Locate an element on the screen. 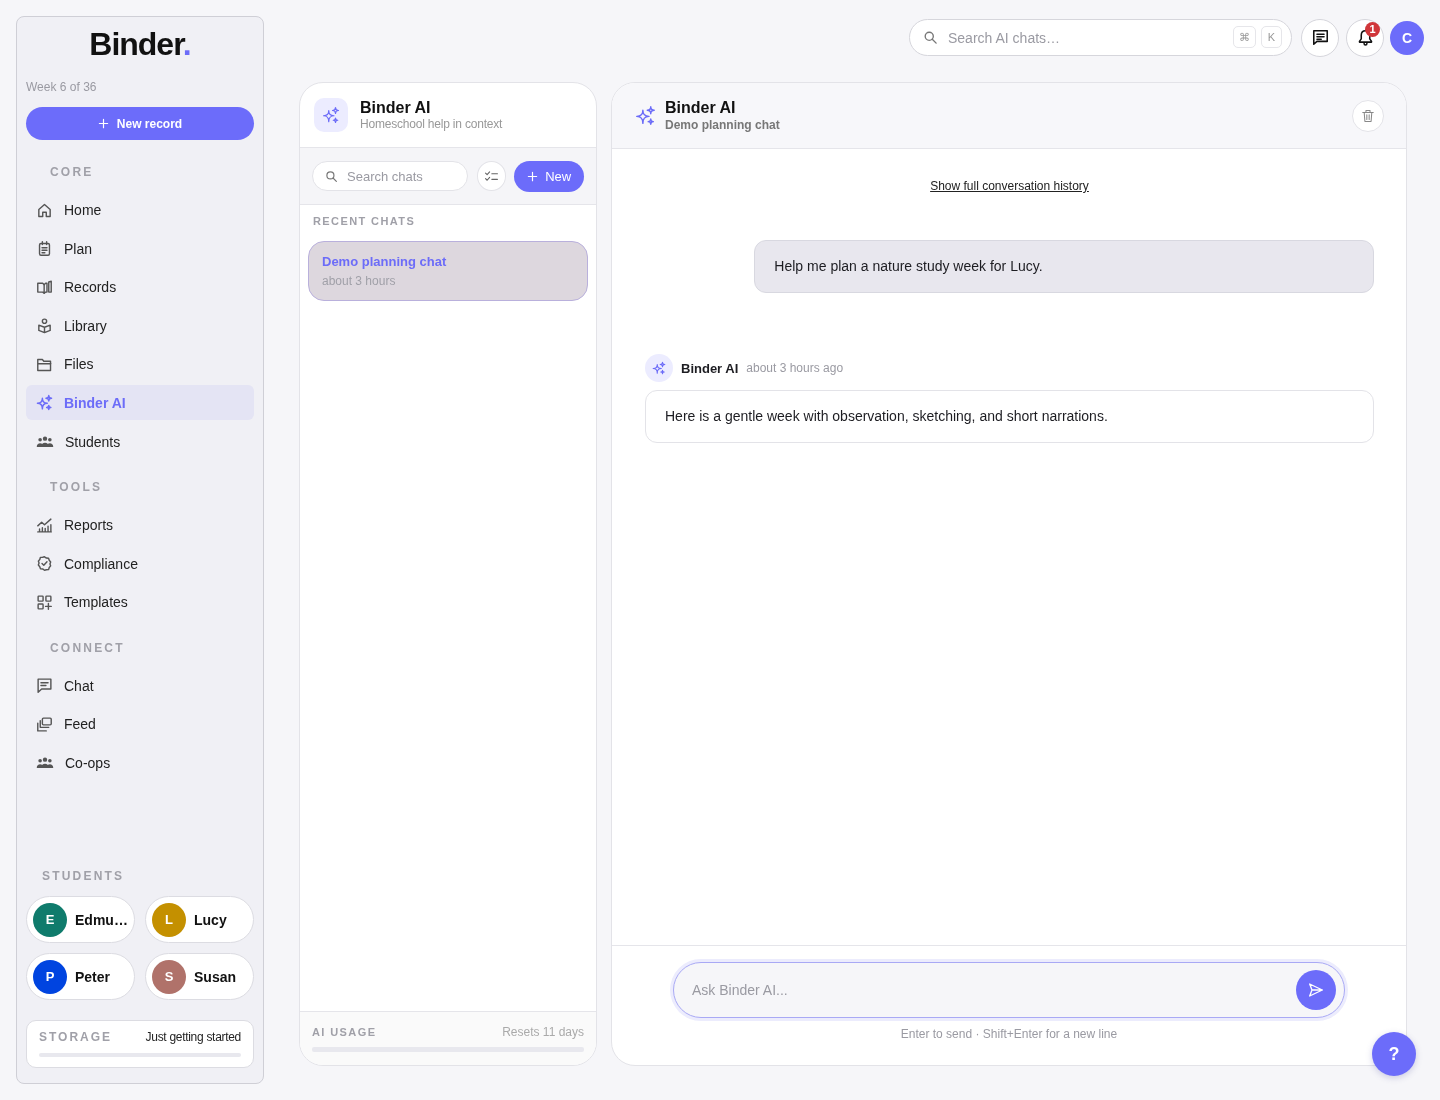 This screenshot has height=1100, width=1440. conversation-title: Binder AI is located at coordinates (701, 107).